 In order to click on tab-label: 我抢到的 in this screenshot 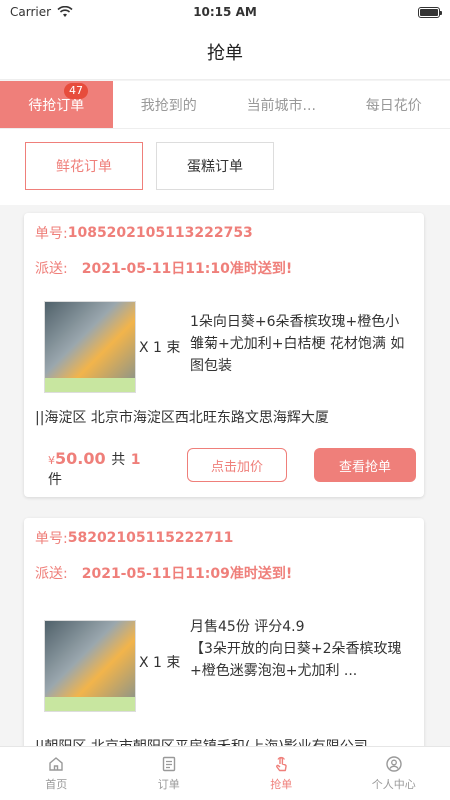, I will do `click(168, 105)`.